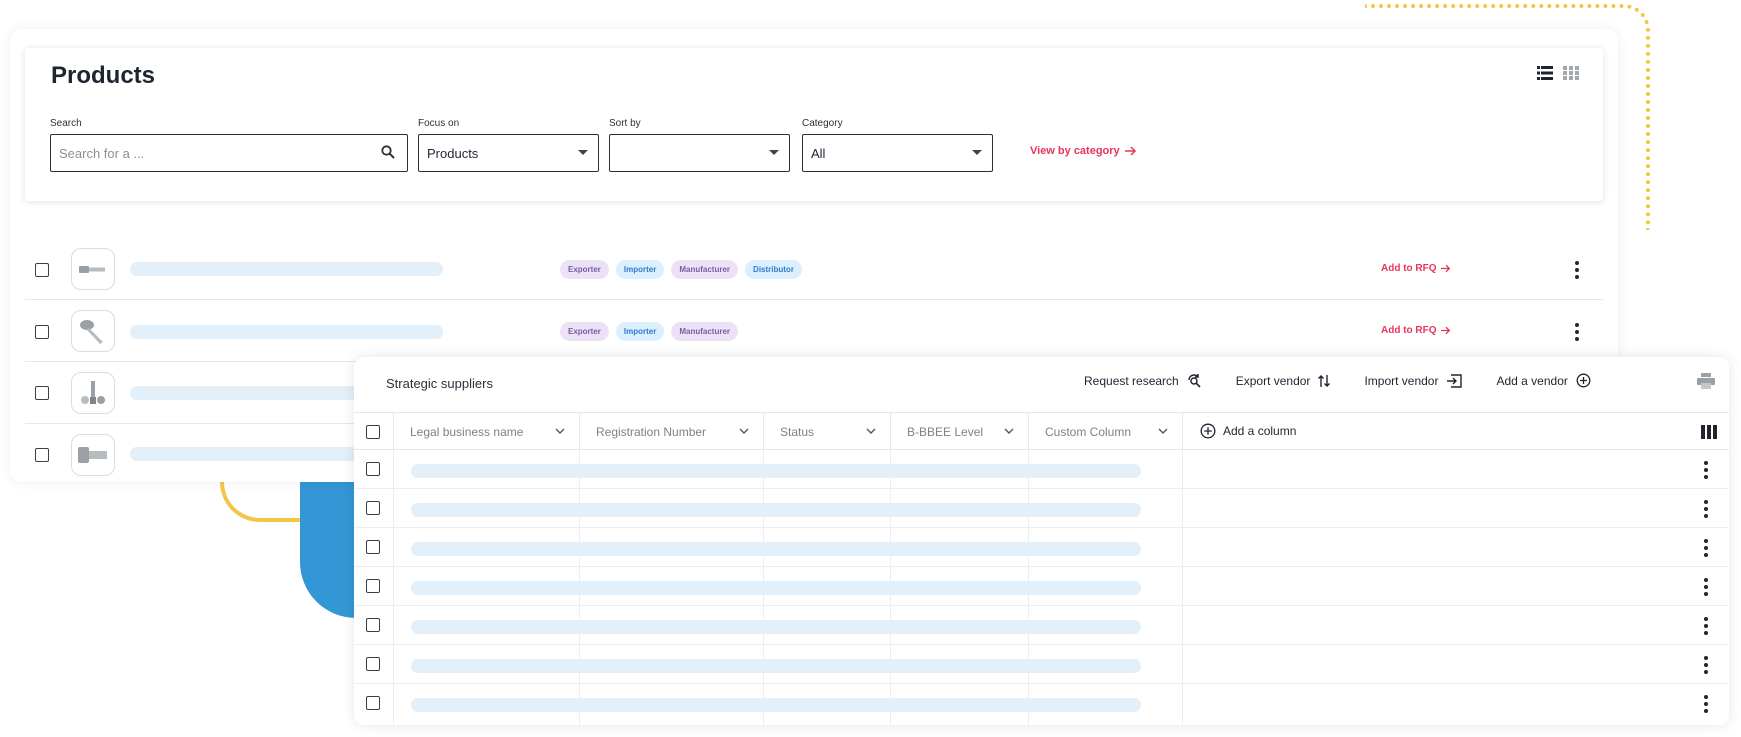 This screenshot has height=737, width=1741. Describe the element at coordinates (1105, 432) in the screenshot. I see `column-header-custom: Custom Column` at that location.